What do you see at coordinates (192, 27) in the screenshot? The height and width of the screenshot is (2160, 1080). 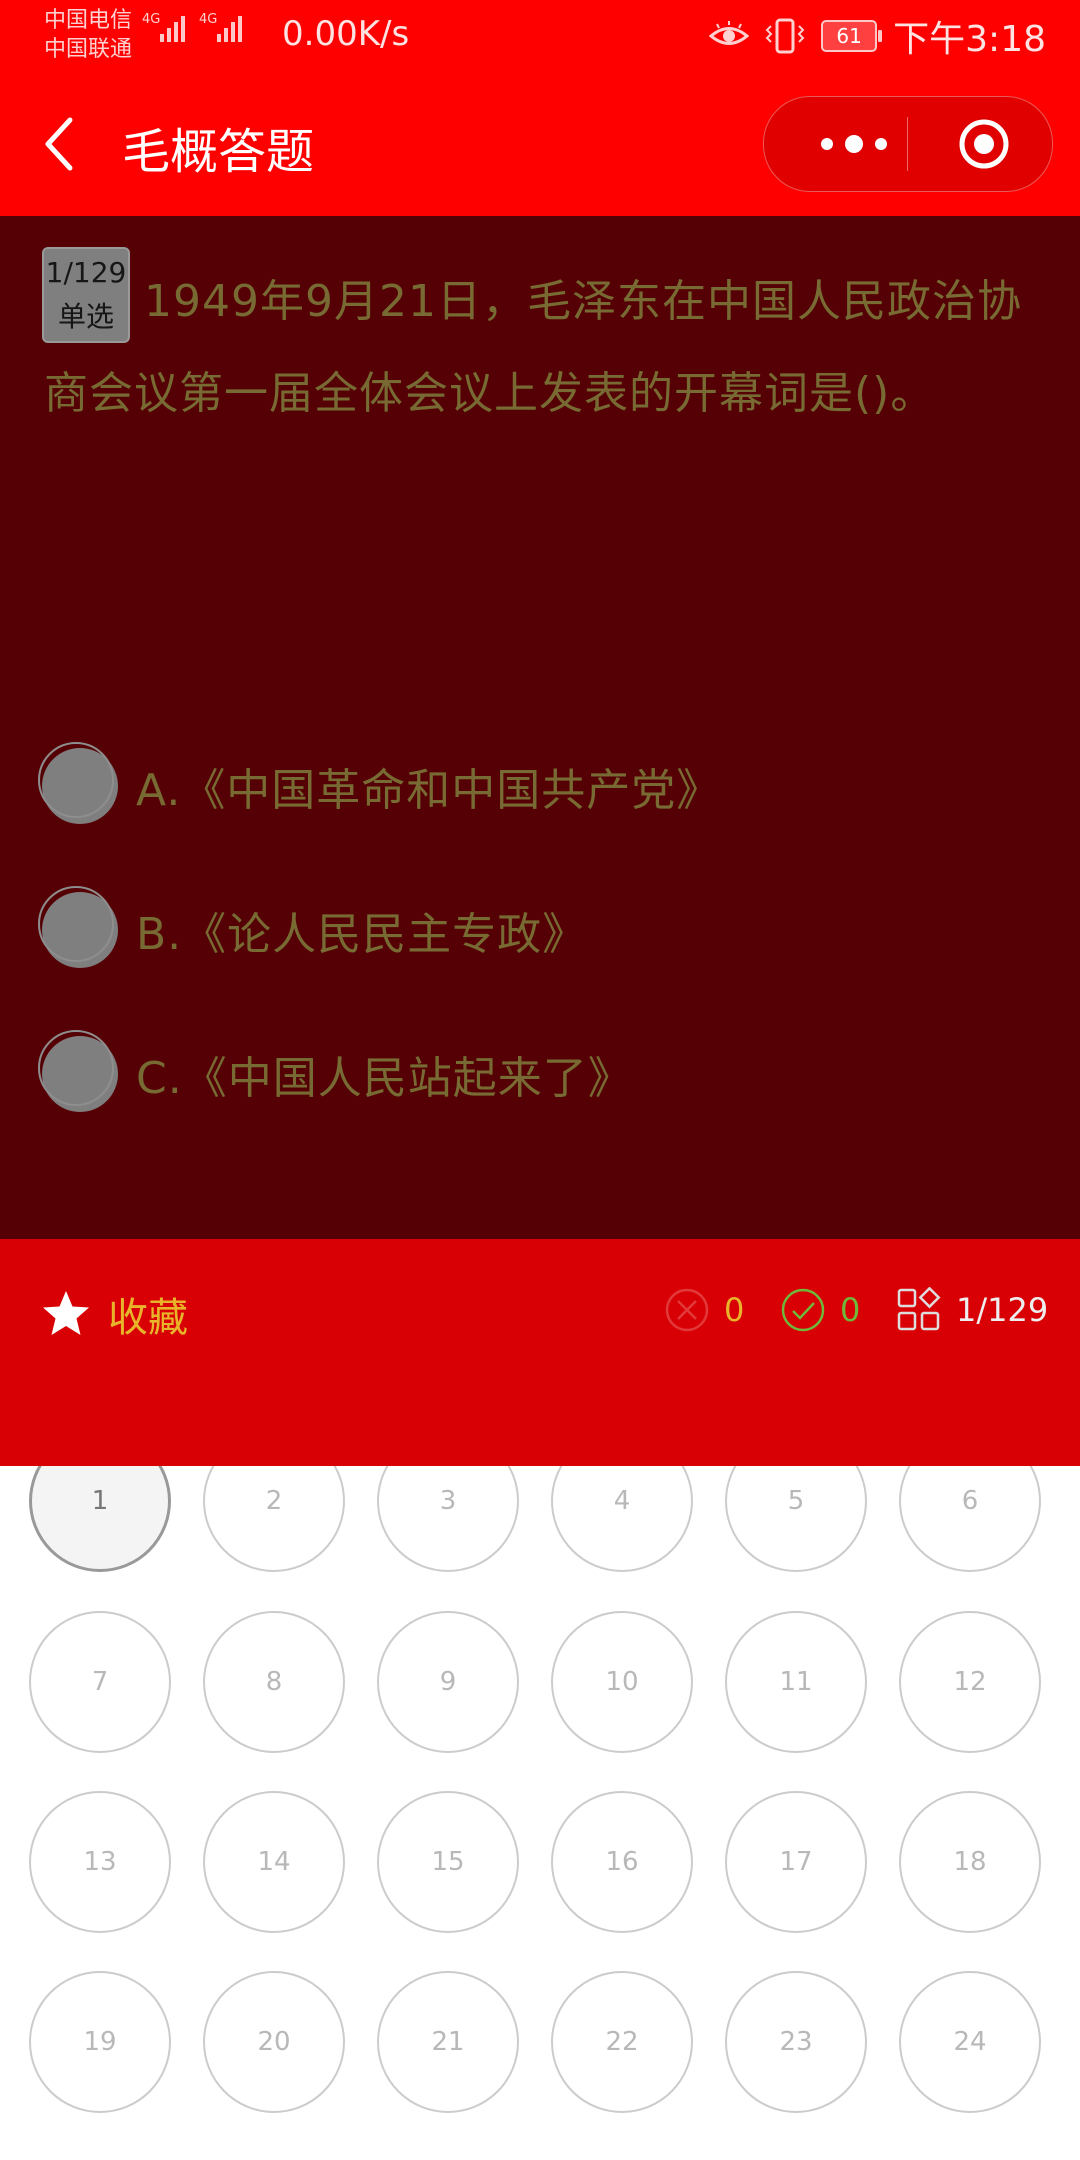 I see `signal-icons: 4G 4G` at bounding box center [192, 27].